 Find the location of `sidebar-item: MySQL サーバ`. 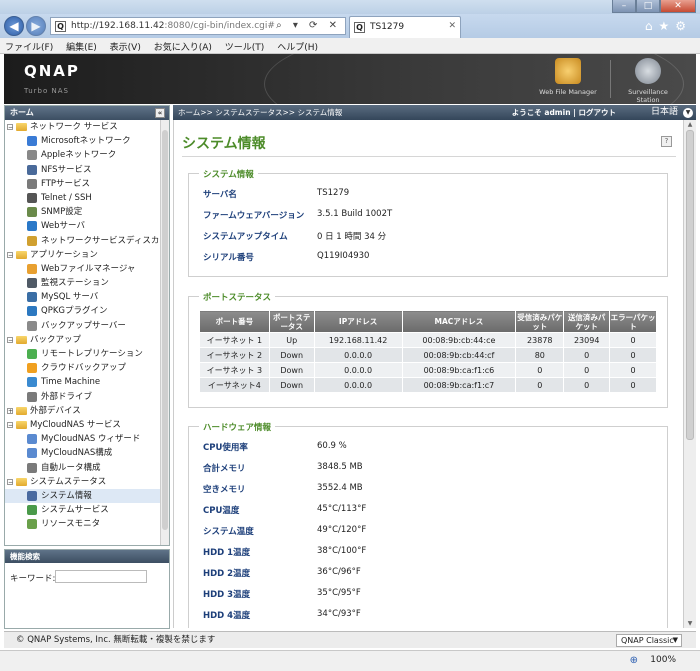

sidebar-item: MySQL サーバ is located at coordinates (87, 297).